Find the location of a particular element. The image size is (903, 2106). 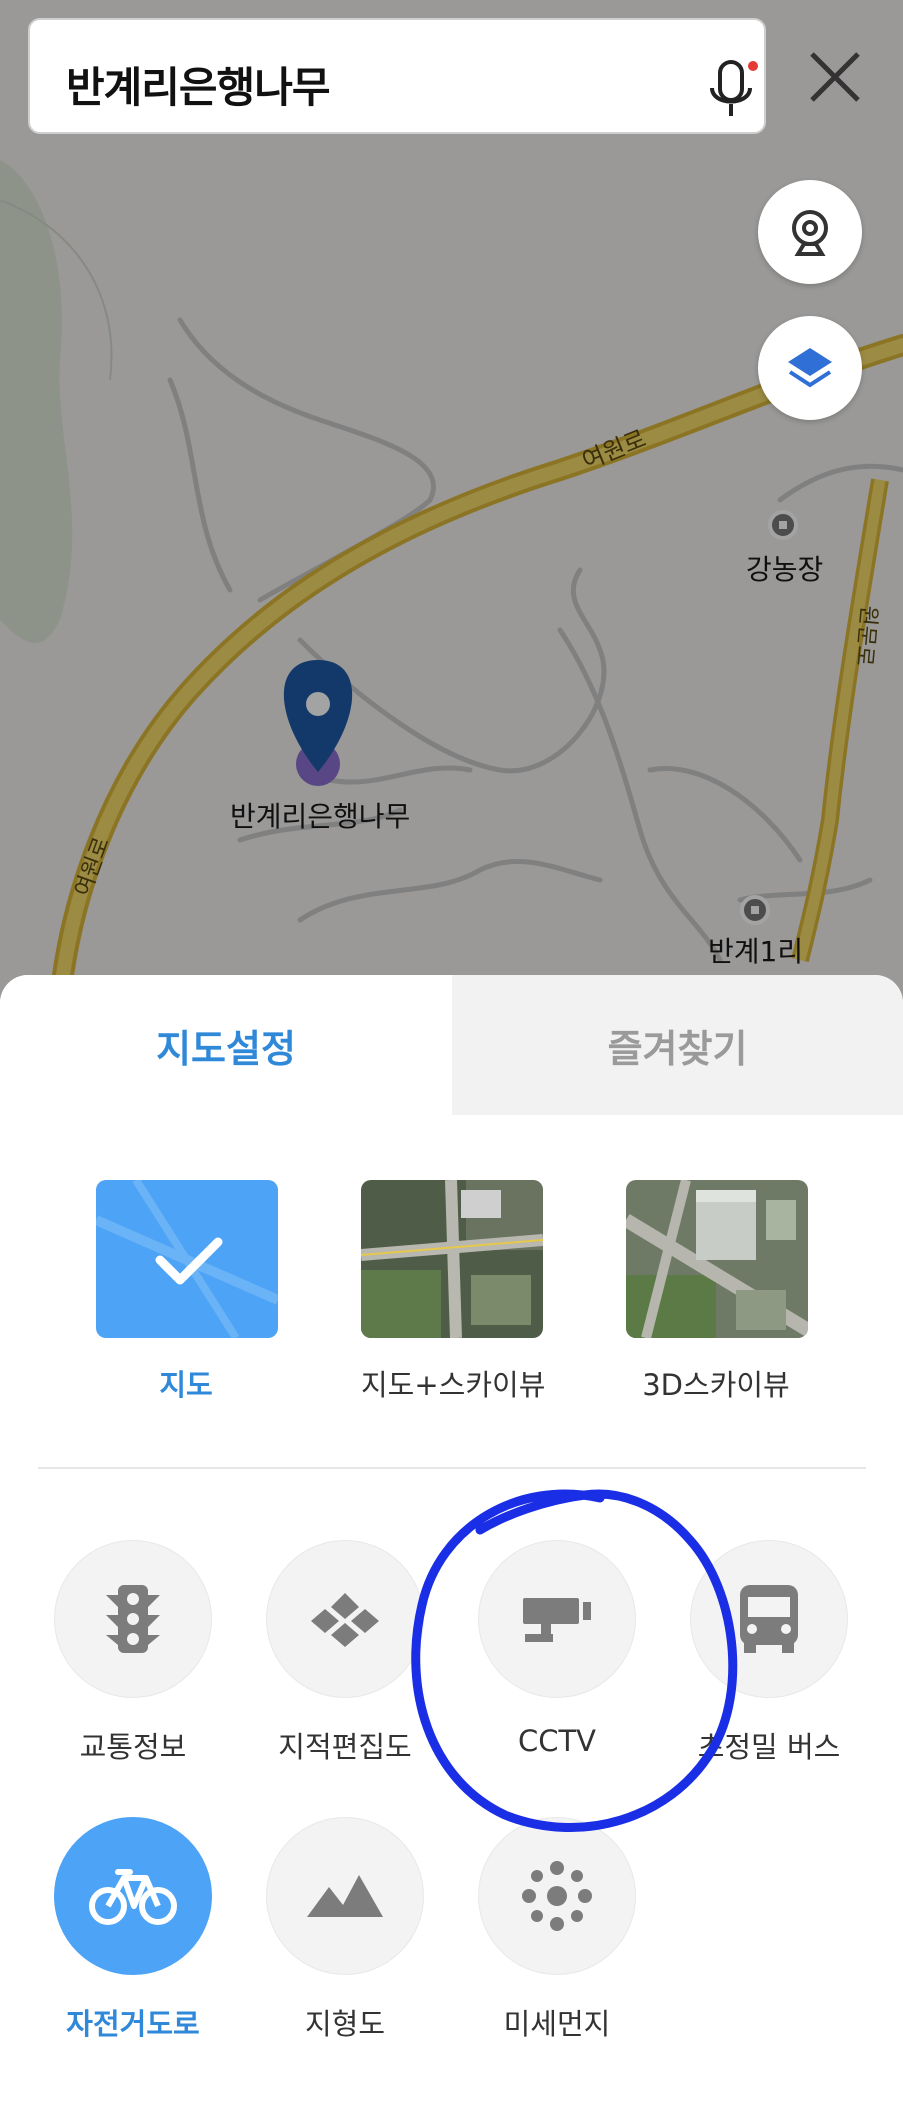

webcam-icon is located at coordinates (810, 233).